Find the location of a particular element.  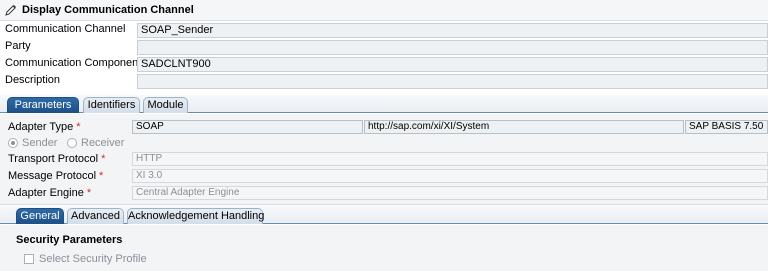

adapter-swcv-field: SAP BASIS 7.50 is located at coordinates (726, 127).